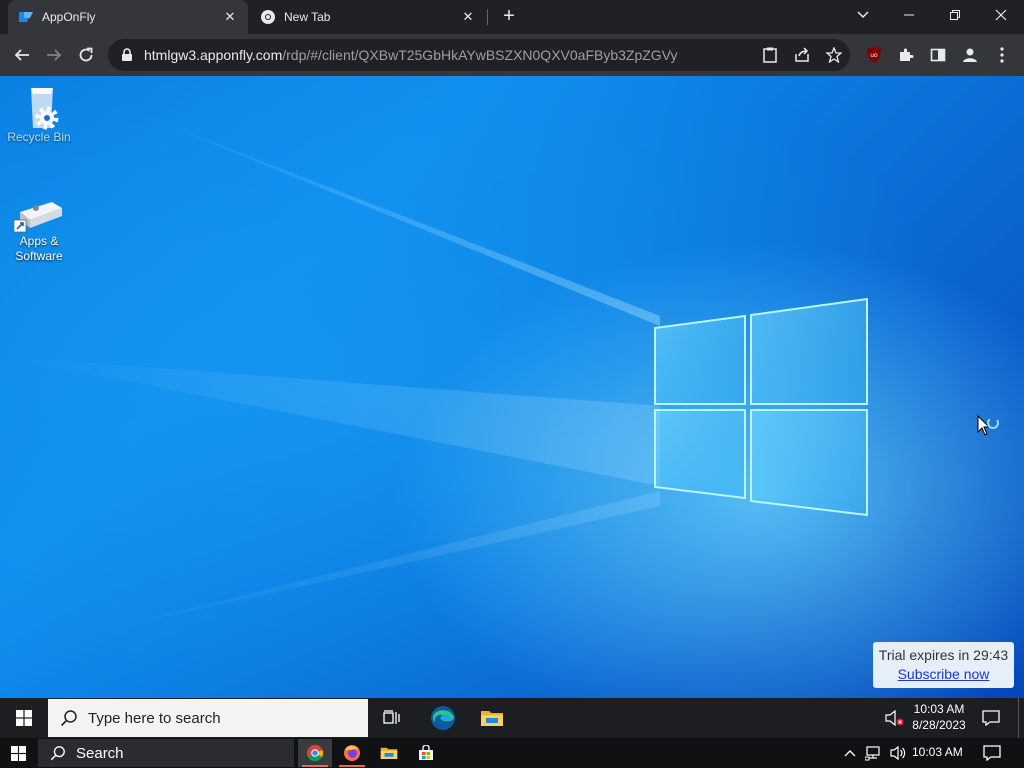  I want to click on subscribe-now-link: Subscribe now, so click(944, 674).